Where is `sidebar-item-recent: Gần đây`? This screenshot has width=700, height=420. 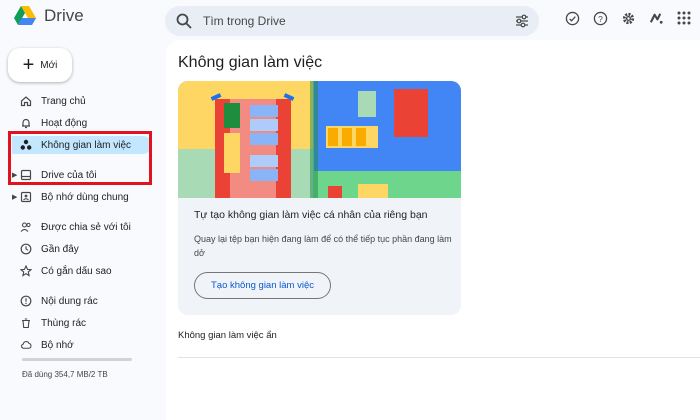 sidebar-item-recent: Gần đây is located at coordinates (80, 249).